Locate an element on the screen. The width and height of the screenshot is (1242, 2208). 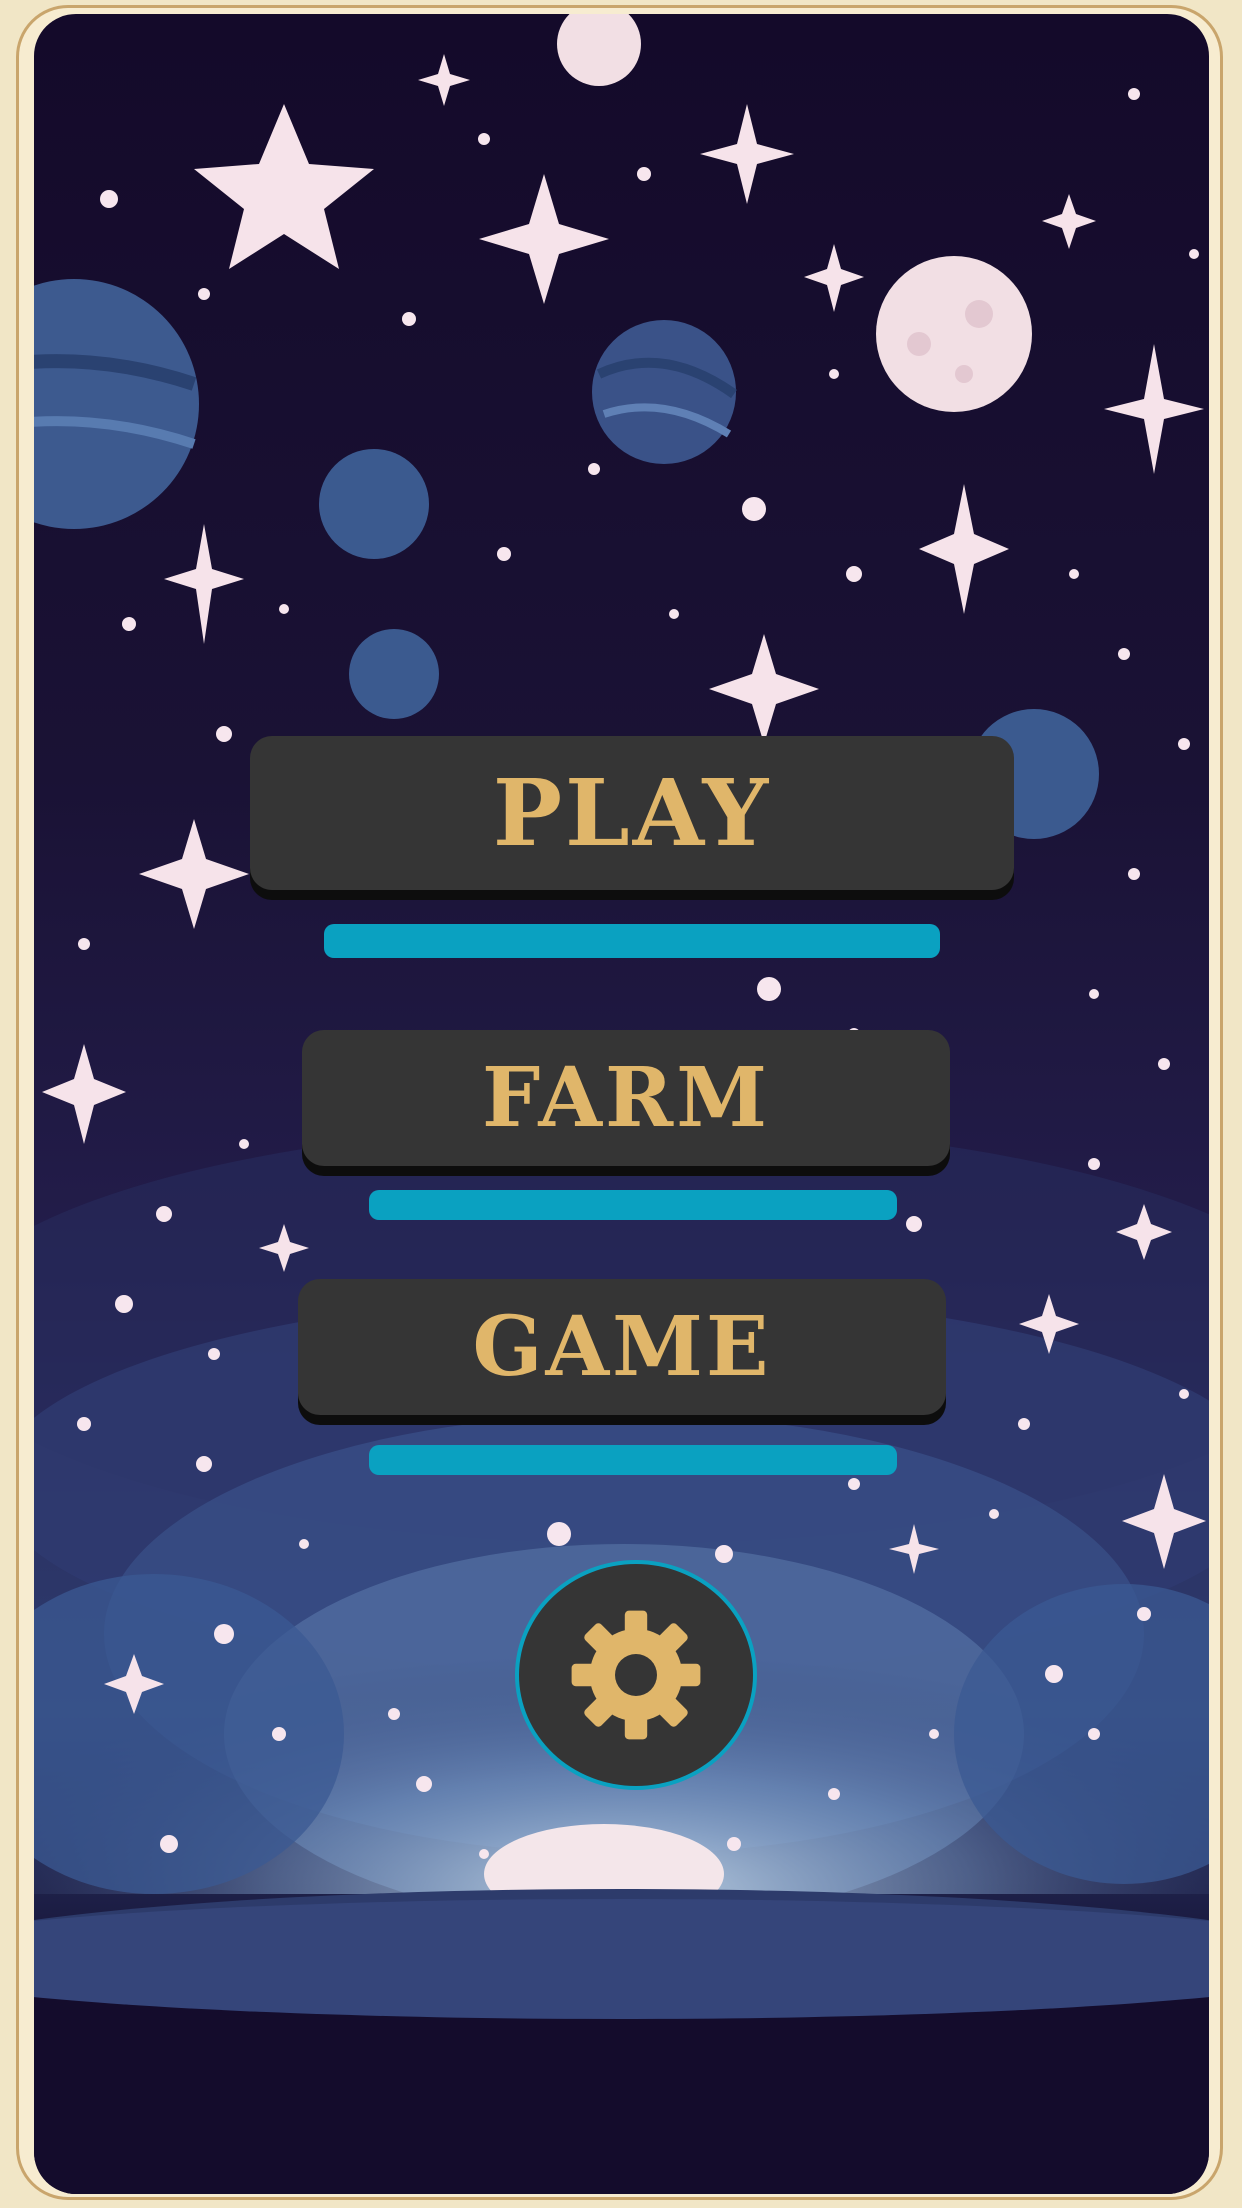
play-button-label: PLAY is located at coordinates (632, 813).